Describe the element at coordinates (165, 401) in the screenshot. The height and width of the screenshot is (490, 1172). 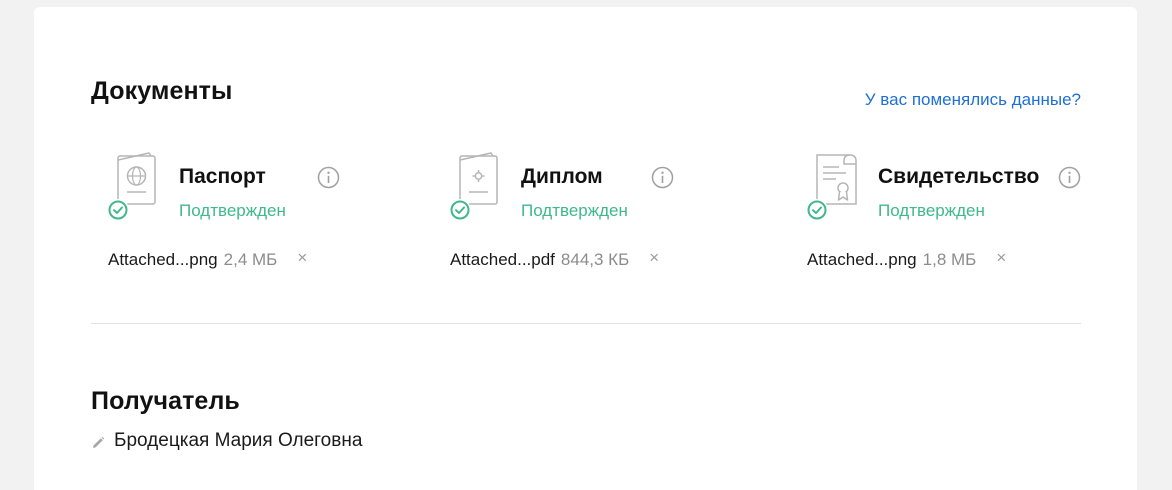
I see `recipient-title: Получатель` at that location.